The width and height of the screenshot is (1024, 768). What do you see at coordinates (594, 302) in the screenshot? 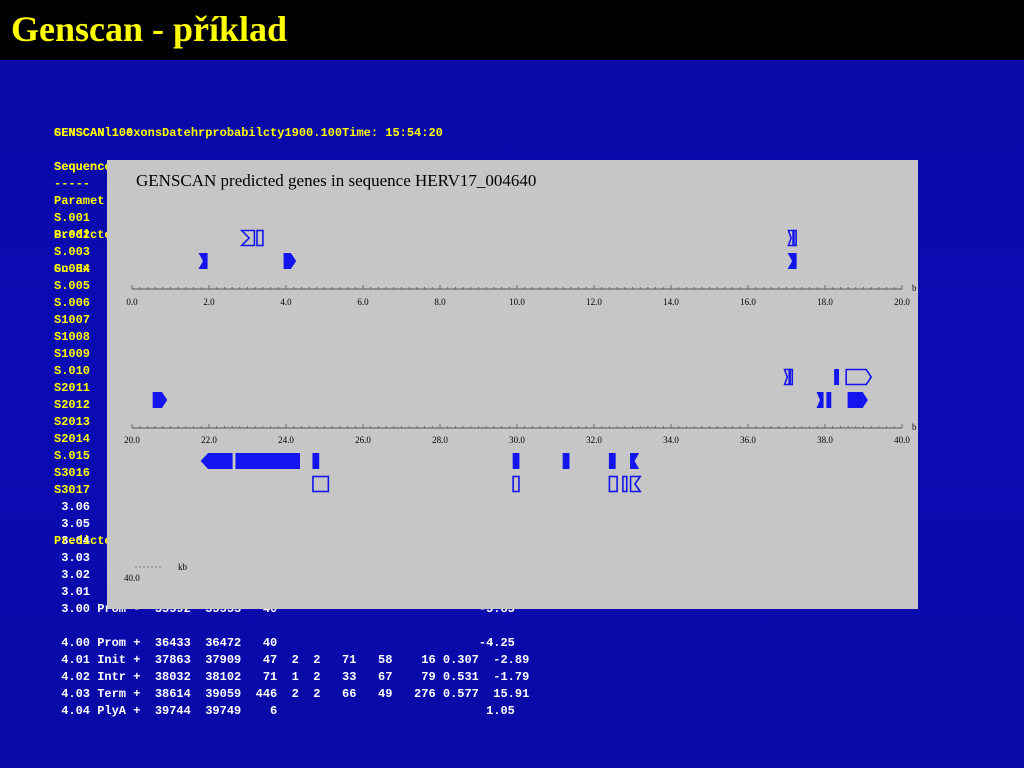
I see `tick-label: 12.0` at bounding box center [594, 302].